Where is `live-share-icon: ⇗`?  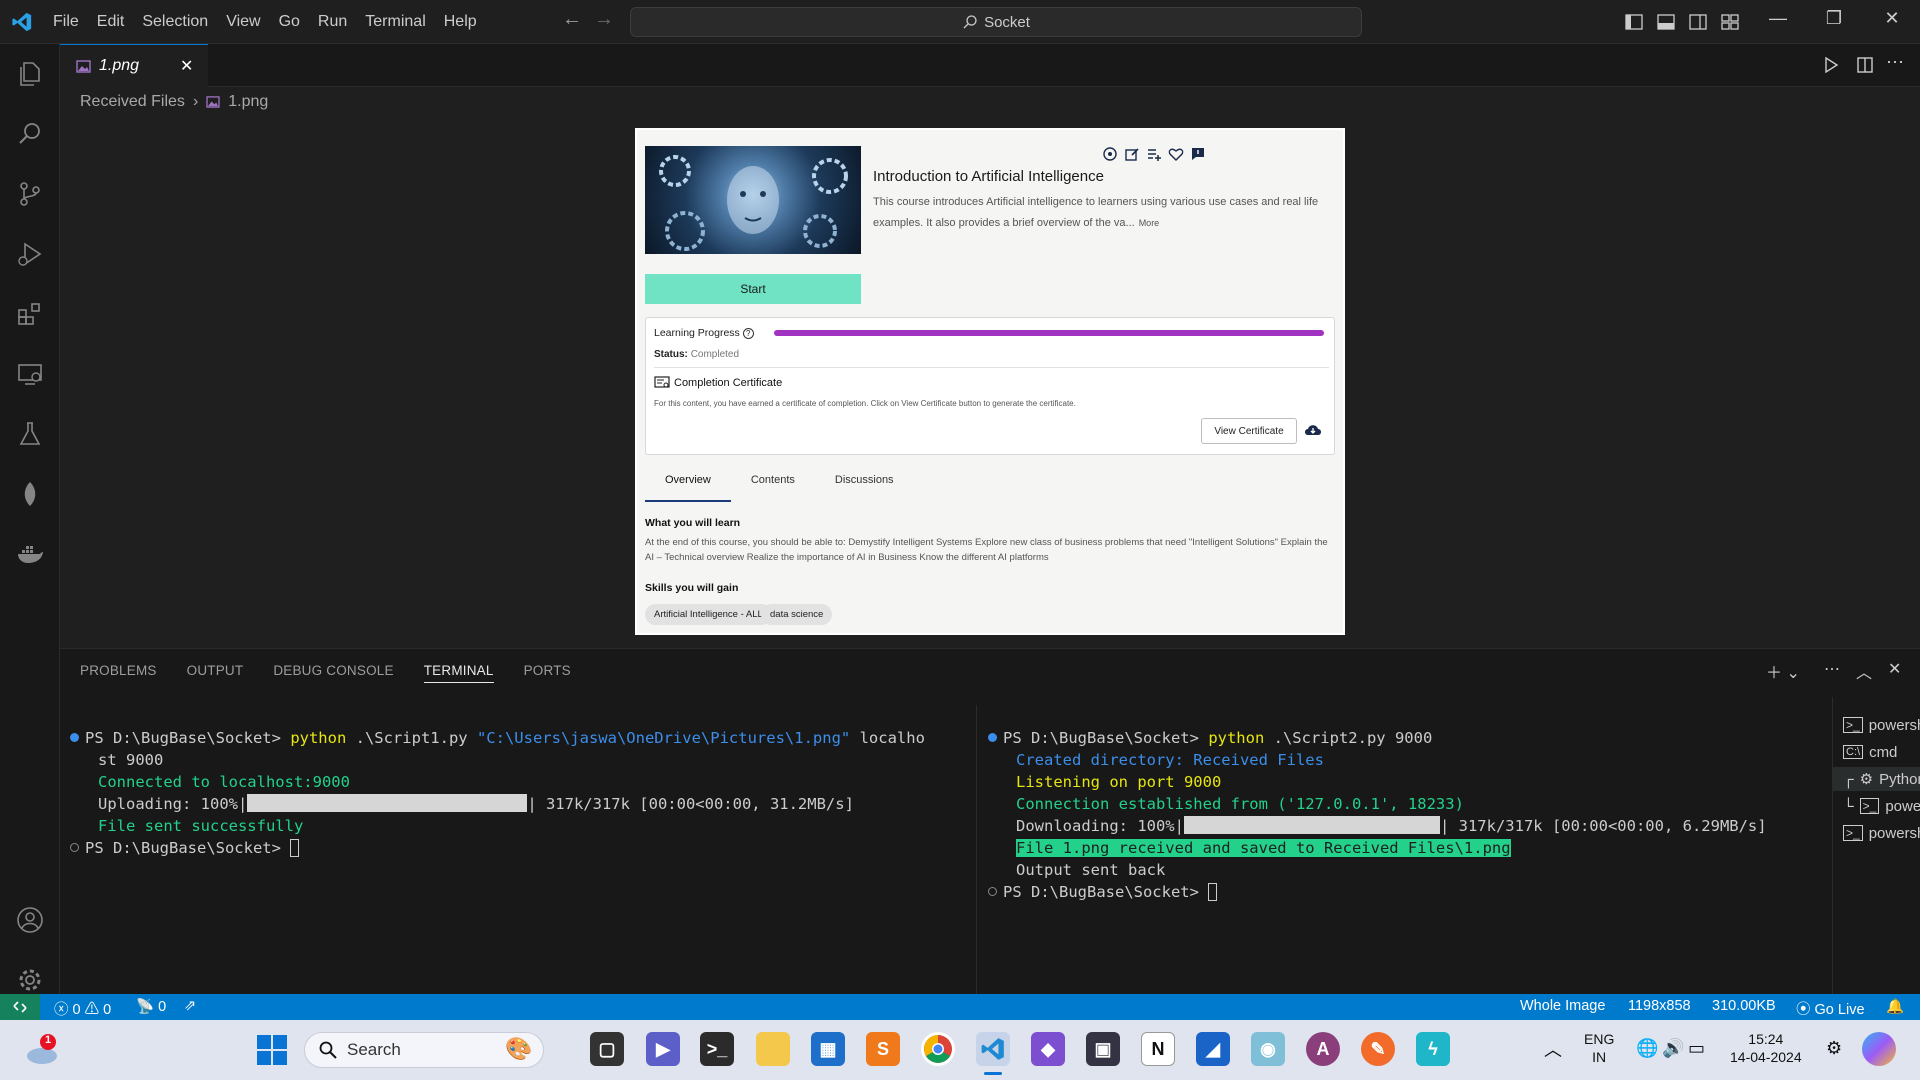
live-share-icon: ⇗ is located at coordinates (190, 1006).